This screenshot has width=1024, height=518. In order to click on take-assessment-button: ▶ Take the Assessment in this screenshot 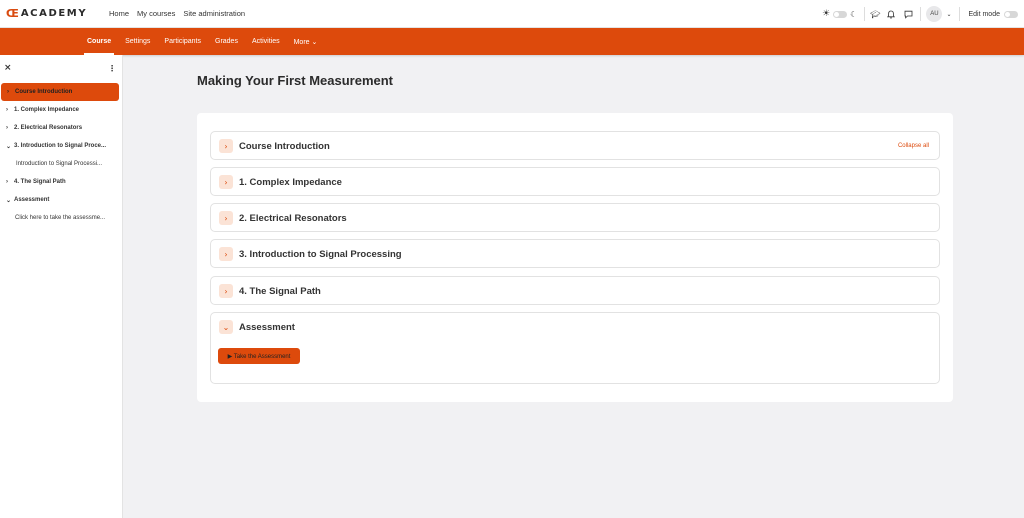, I will do `click(259, 356)`.